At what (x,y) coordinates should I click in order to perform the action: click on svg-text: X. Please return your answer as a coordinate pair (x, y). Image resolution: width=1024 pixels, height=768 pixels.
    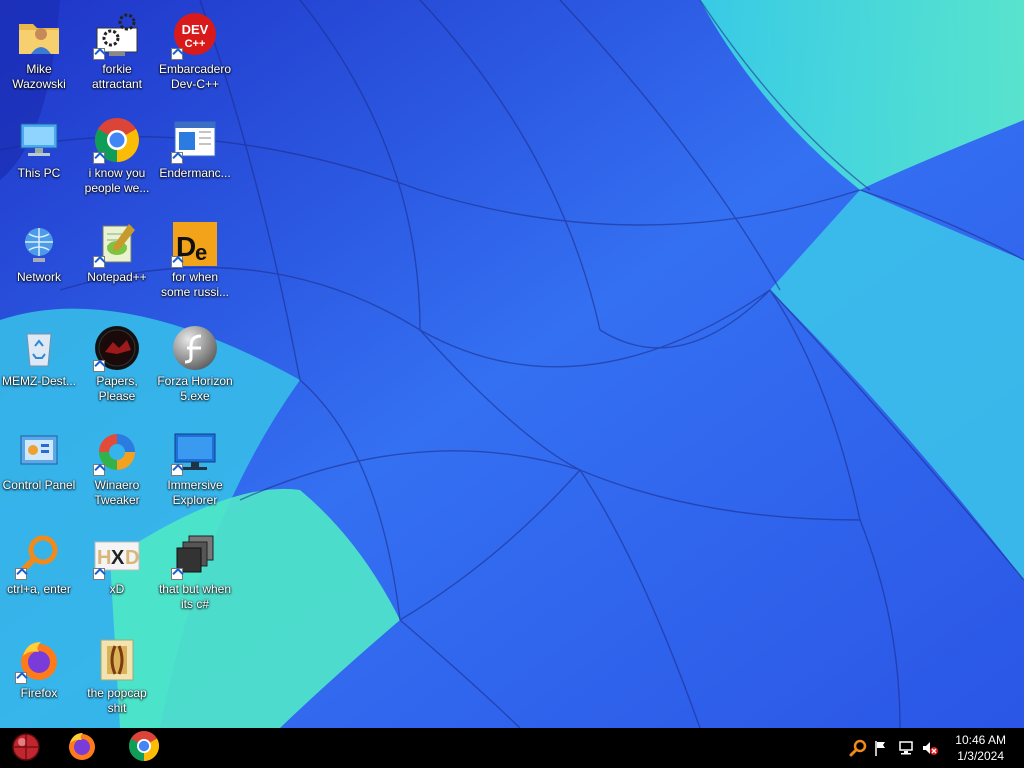
    Looking at the image, I should click on (118, 558).